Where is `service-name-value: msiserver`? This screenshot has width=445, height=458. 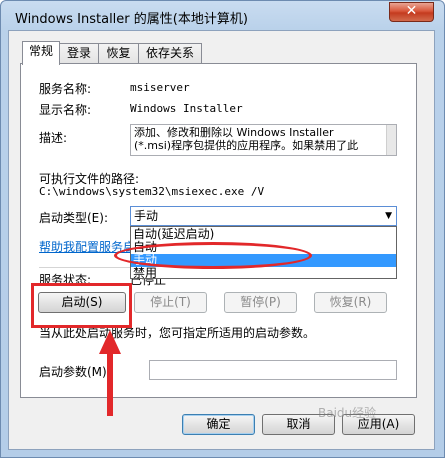 service-name-value: msiserver is located at coordinates (160, 87).